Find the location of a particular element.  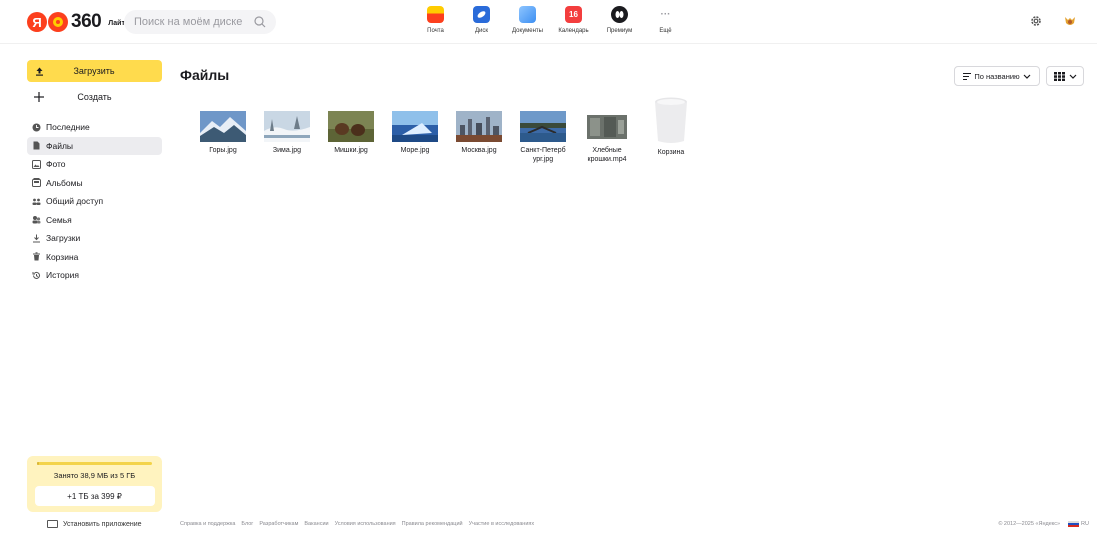

footer-link-help: Справка и поддержка is located at coordinates (207, 524).